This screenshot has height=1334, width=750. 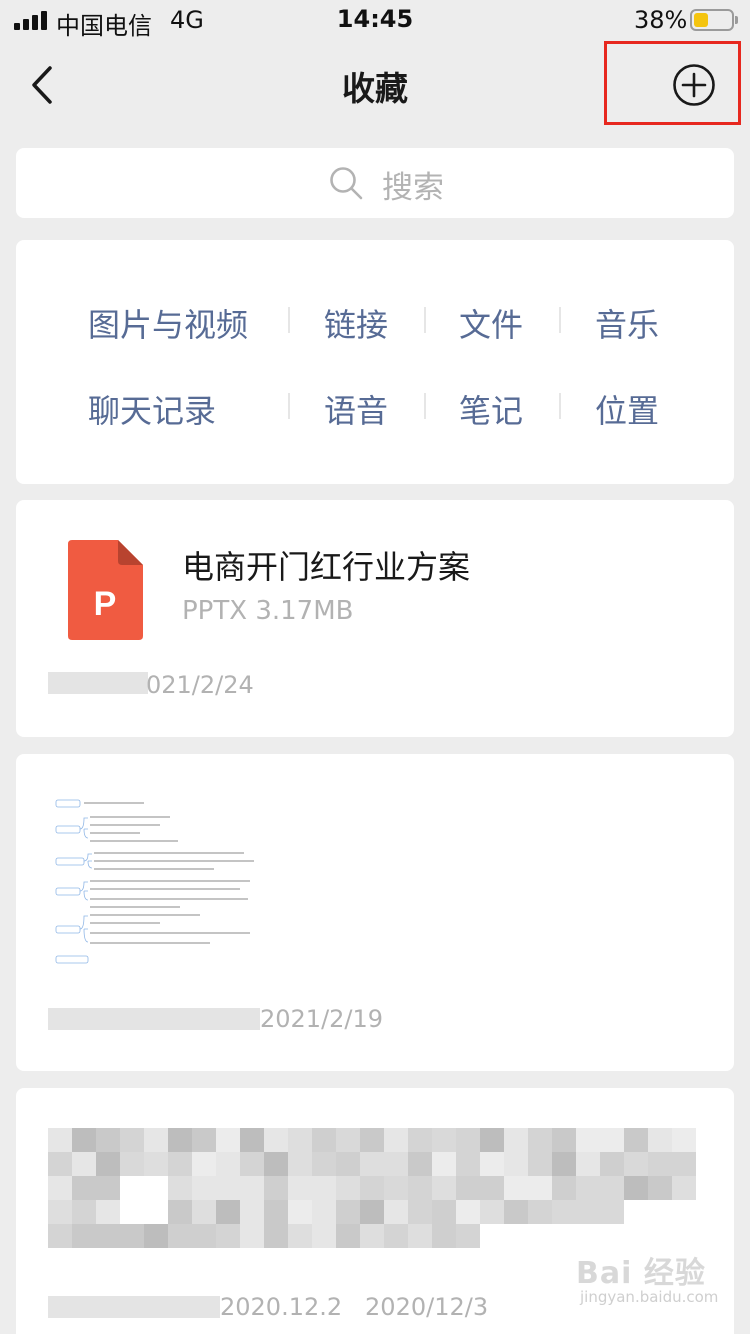 I want to click on category-photos-videos: 图片与视频, so click(x=168, y=323).